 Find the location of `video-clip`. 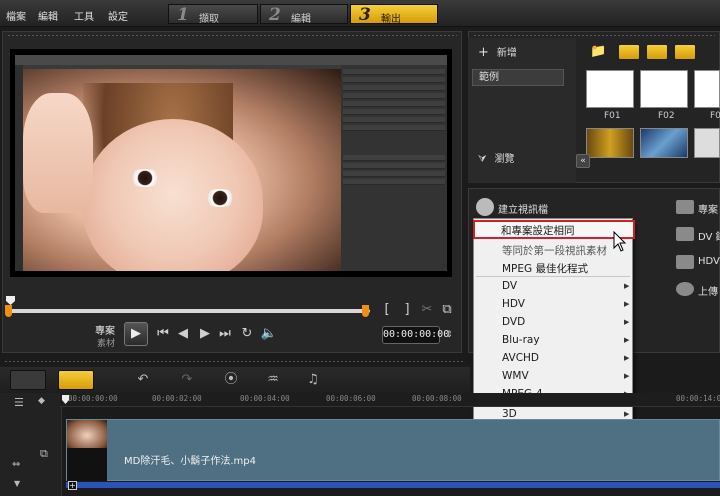

video-clip is located at coordinates (393, 450).